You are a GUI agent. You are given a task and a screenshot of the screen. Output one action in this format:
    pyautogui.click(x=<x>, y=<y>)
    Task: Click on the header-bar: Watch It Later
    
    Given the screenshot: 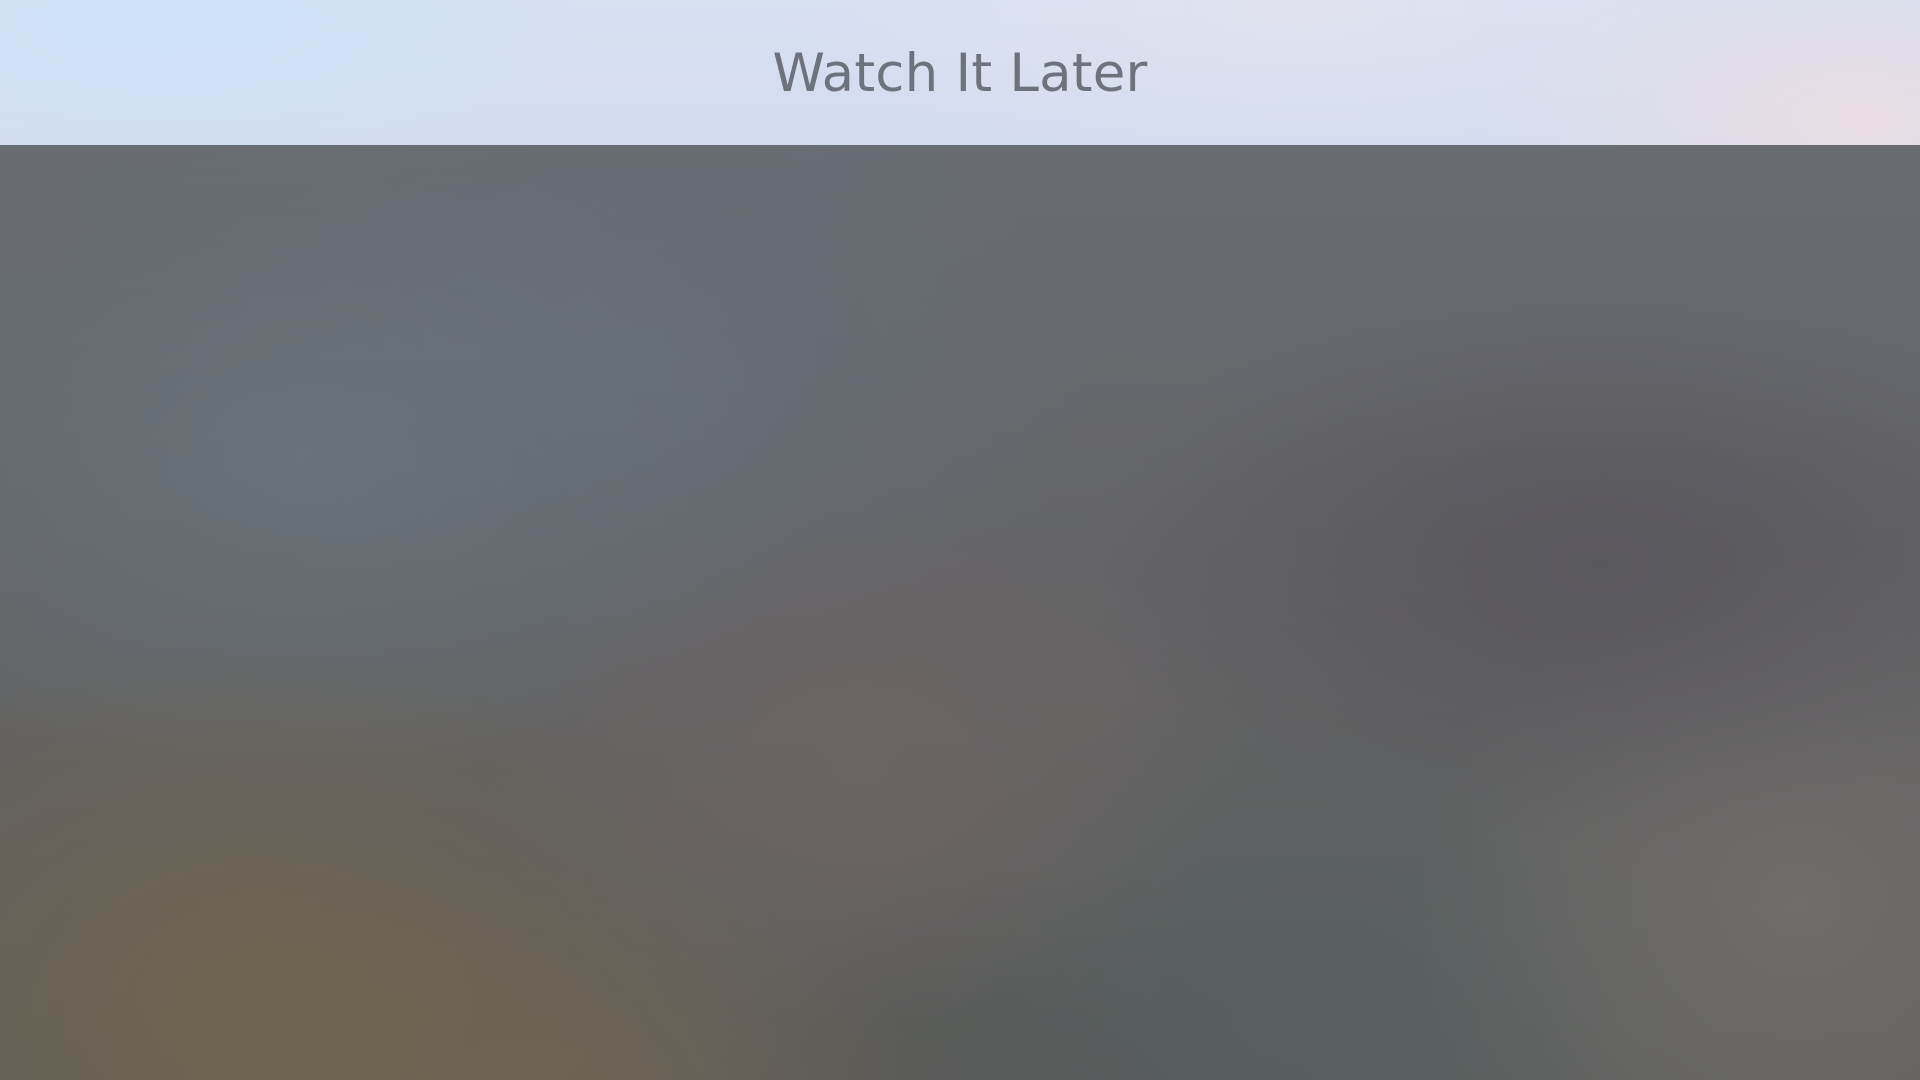 What is the action you would take?
    pyautogui.click(x=960, y=72)
    